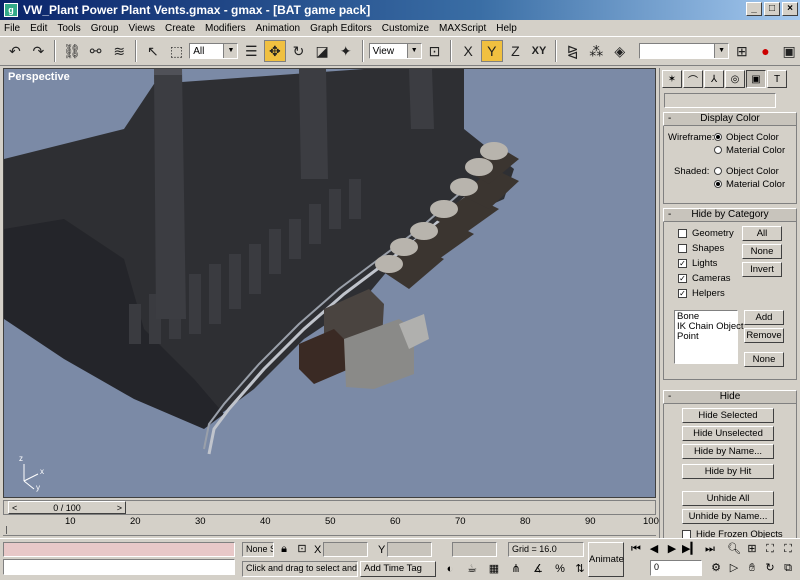 This screenshot has height=580, width=800. What do you see at coordinates (462, 28) in the screenshot?
I see `menu-maxscript: MAXScript` at bounding box center [462, 28].